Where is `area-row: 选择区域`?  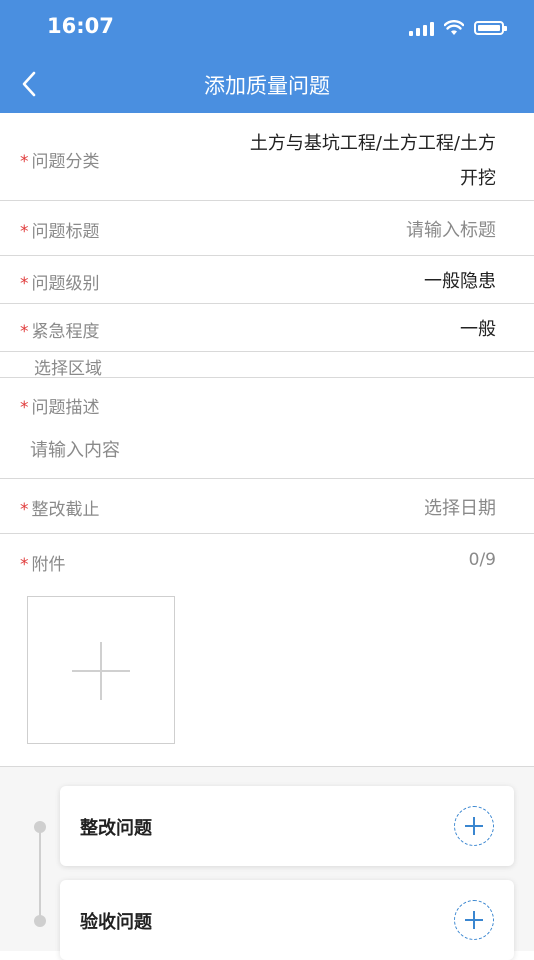
area-row: 选择区域 is located at coordinates (267, 365).